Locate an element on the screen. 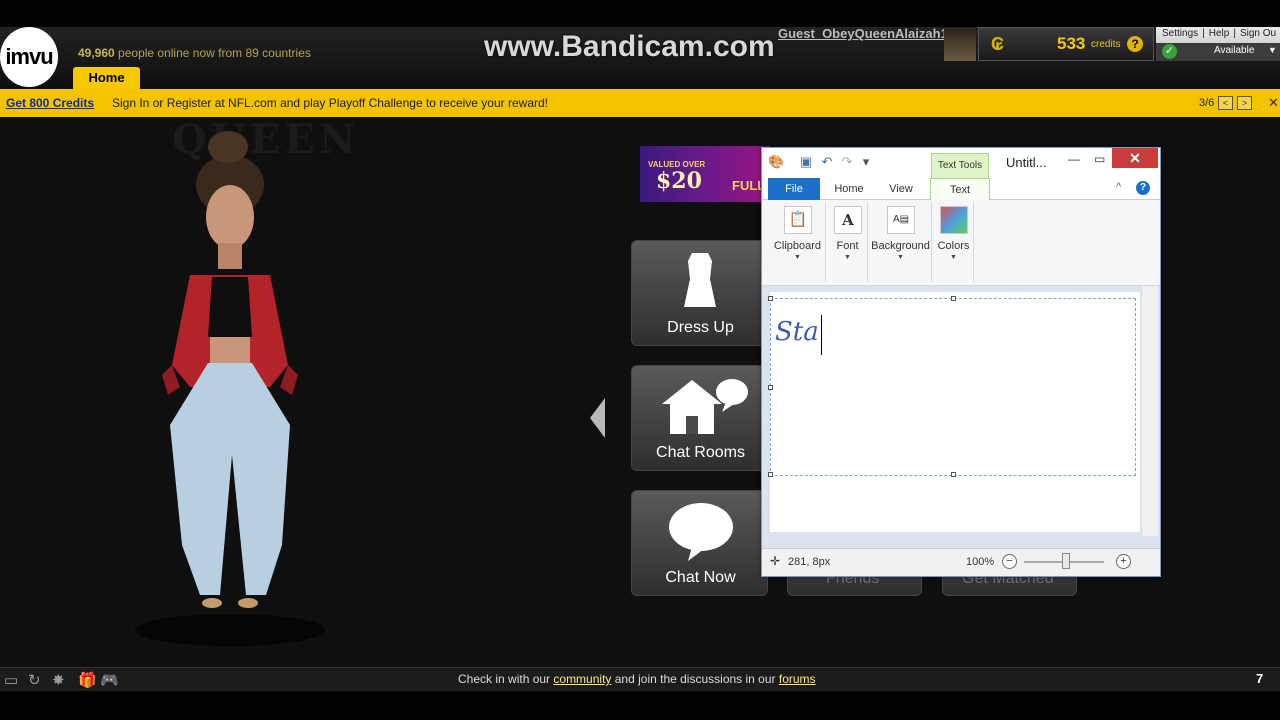 This screenshot has height=720, width=1280. top-black-bar is located at coordinates (640, 13).